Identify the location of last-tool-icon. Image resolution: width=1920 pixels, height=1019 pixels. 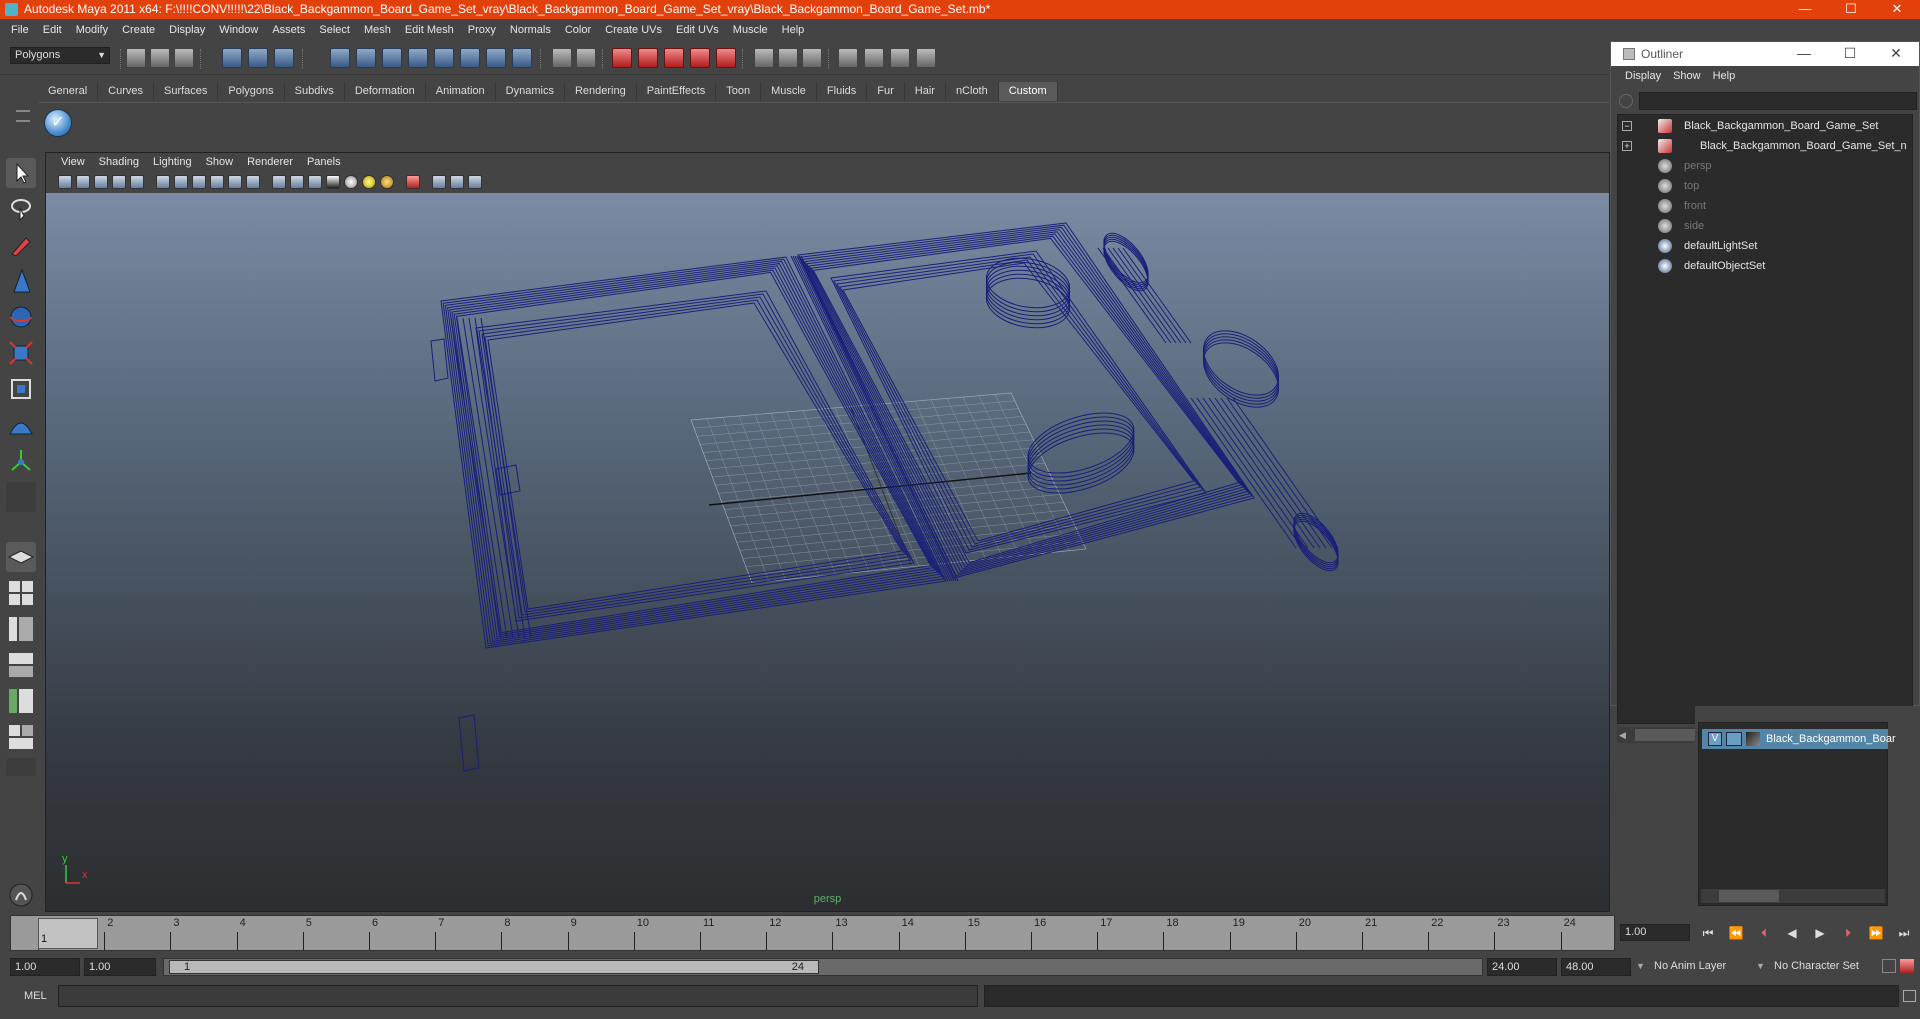
(21, 497).